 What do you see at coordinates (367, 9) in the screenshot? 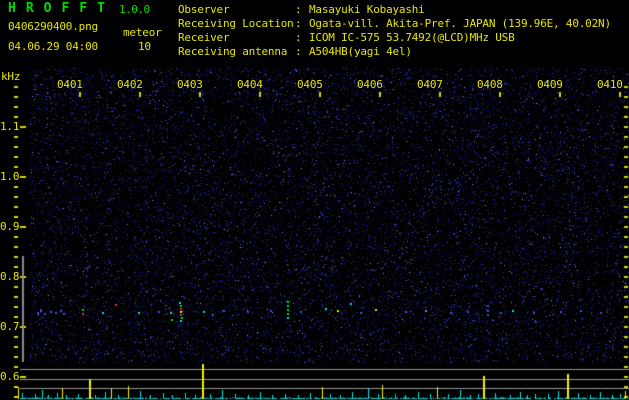
I see `info-value: Masayuki Kobayashi` at bounding box center [367, 9].